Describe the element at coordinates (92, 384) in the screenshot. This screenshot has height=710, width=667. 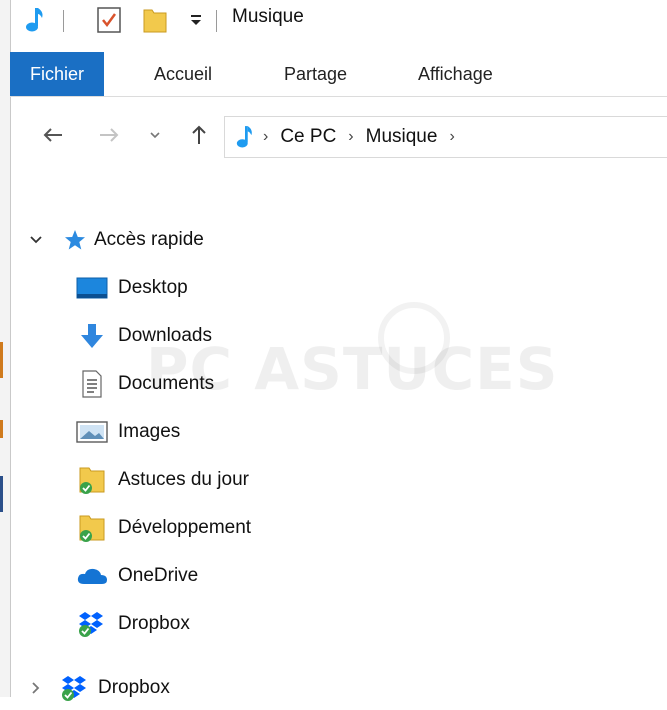
I see `document-icon` at that location.